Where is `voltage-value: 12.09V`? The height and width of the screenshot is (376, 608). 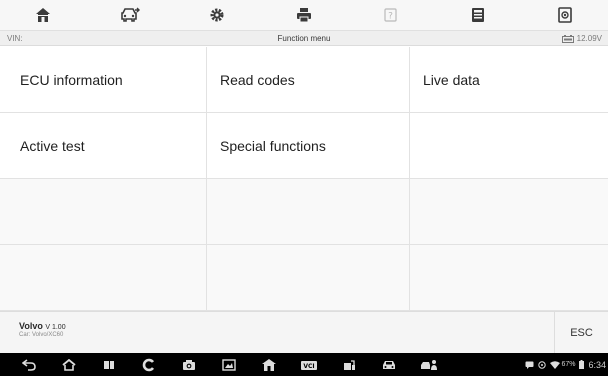 voltage-value: 12.09V is located at coordinates (589, 38).